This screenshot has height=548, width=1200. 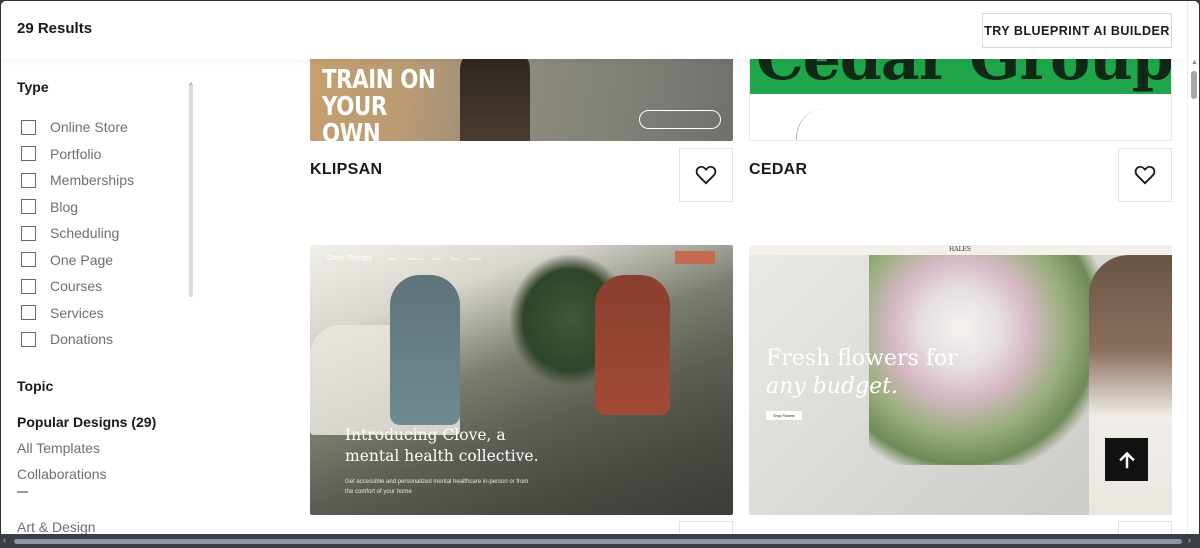 I want to click on preview-headline-line2: any budget., so click(x=832, y=386).